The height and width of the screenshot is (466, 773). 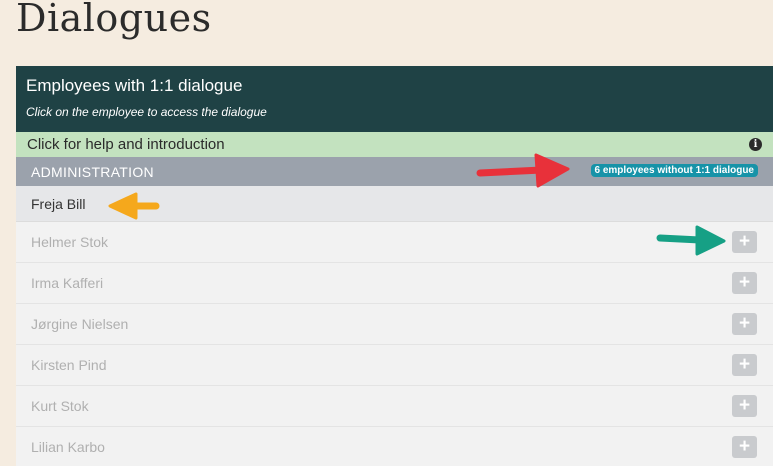 I want to click on page-title: Dialogues, so click(x=114, y=20).